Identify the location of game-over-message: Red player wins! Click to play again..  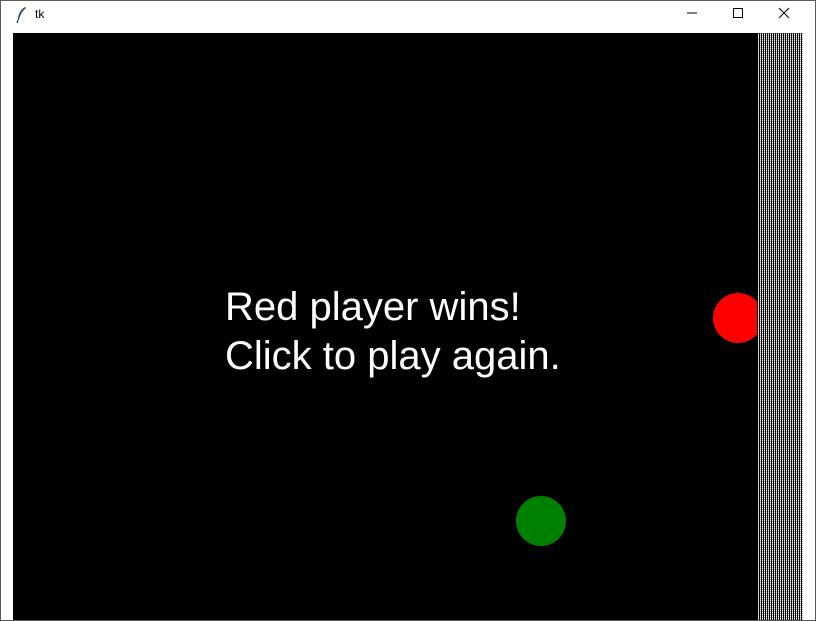
(393, 332).